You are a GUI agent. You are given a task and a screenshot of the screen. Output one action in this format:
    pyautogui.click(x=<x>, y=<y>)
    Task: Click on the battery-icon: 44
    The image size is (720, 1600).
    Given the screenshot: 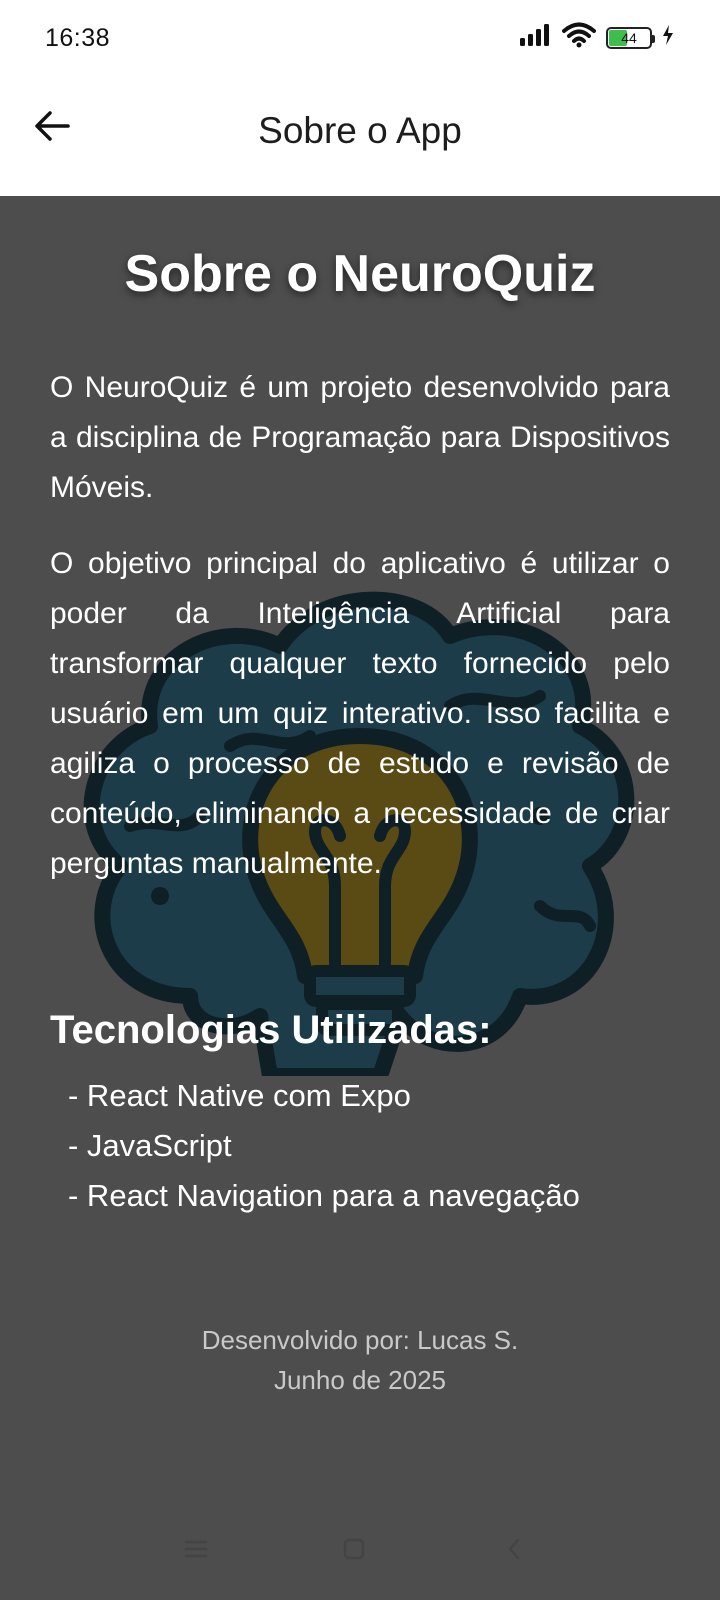 What is the action you would take?
    pyautogui.click(x=630, y=37)
    